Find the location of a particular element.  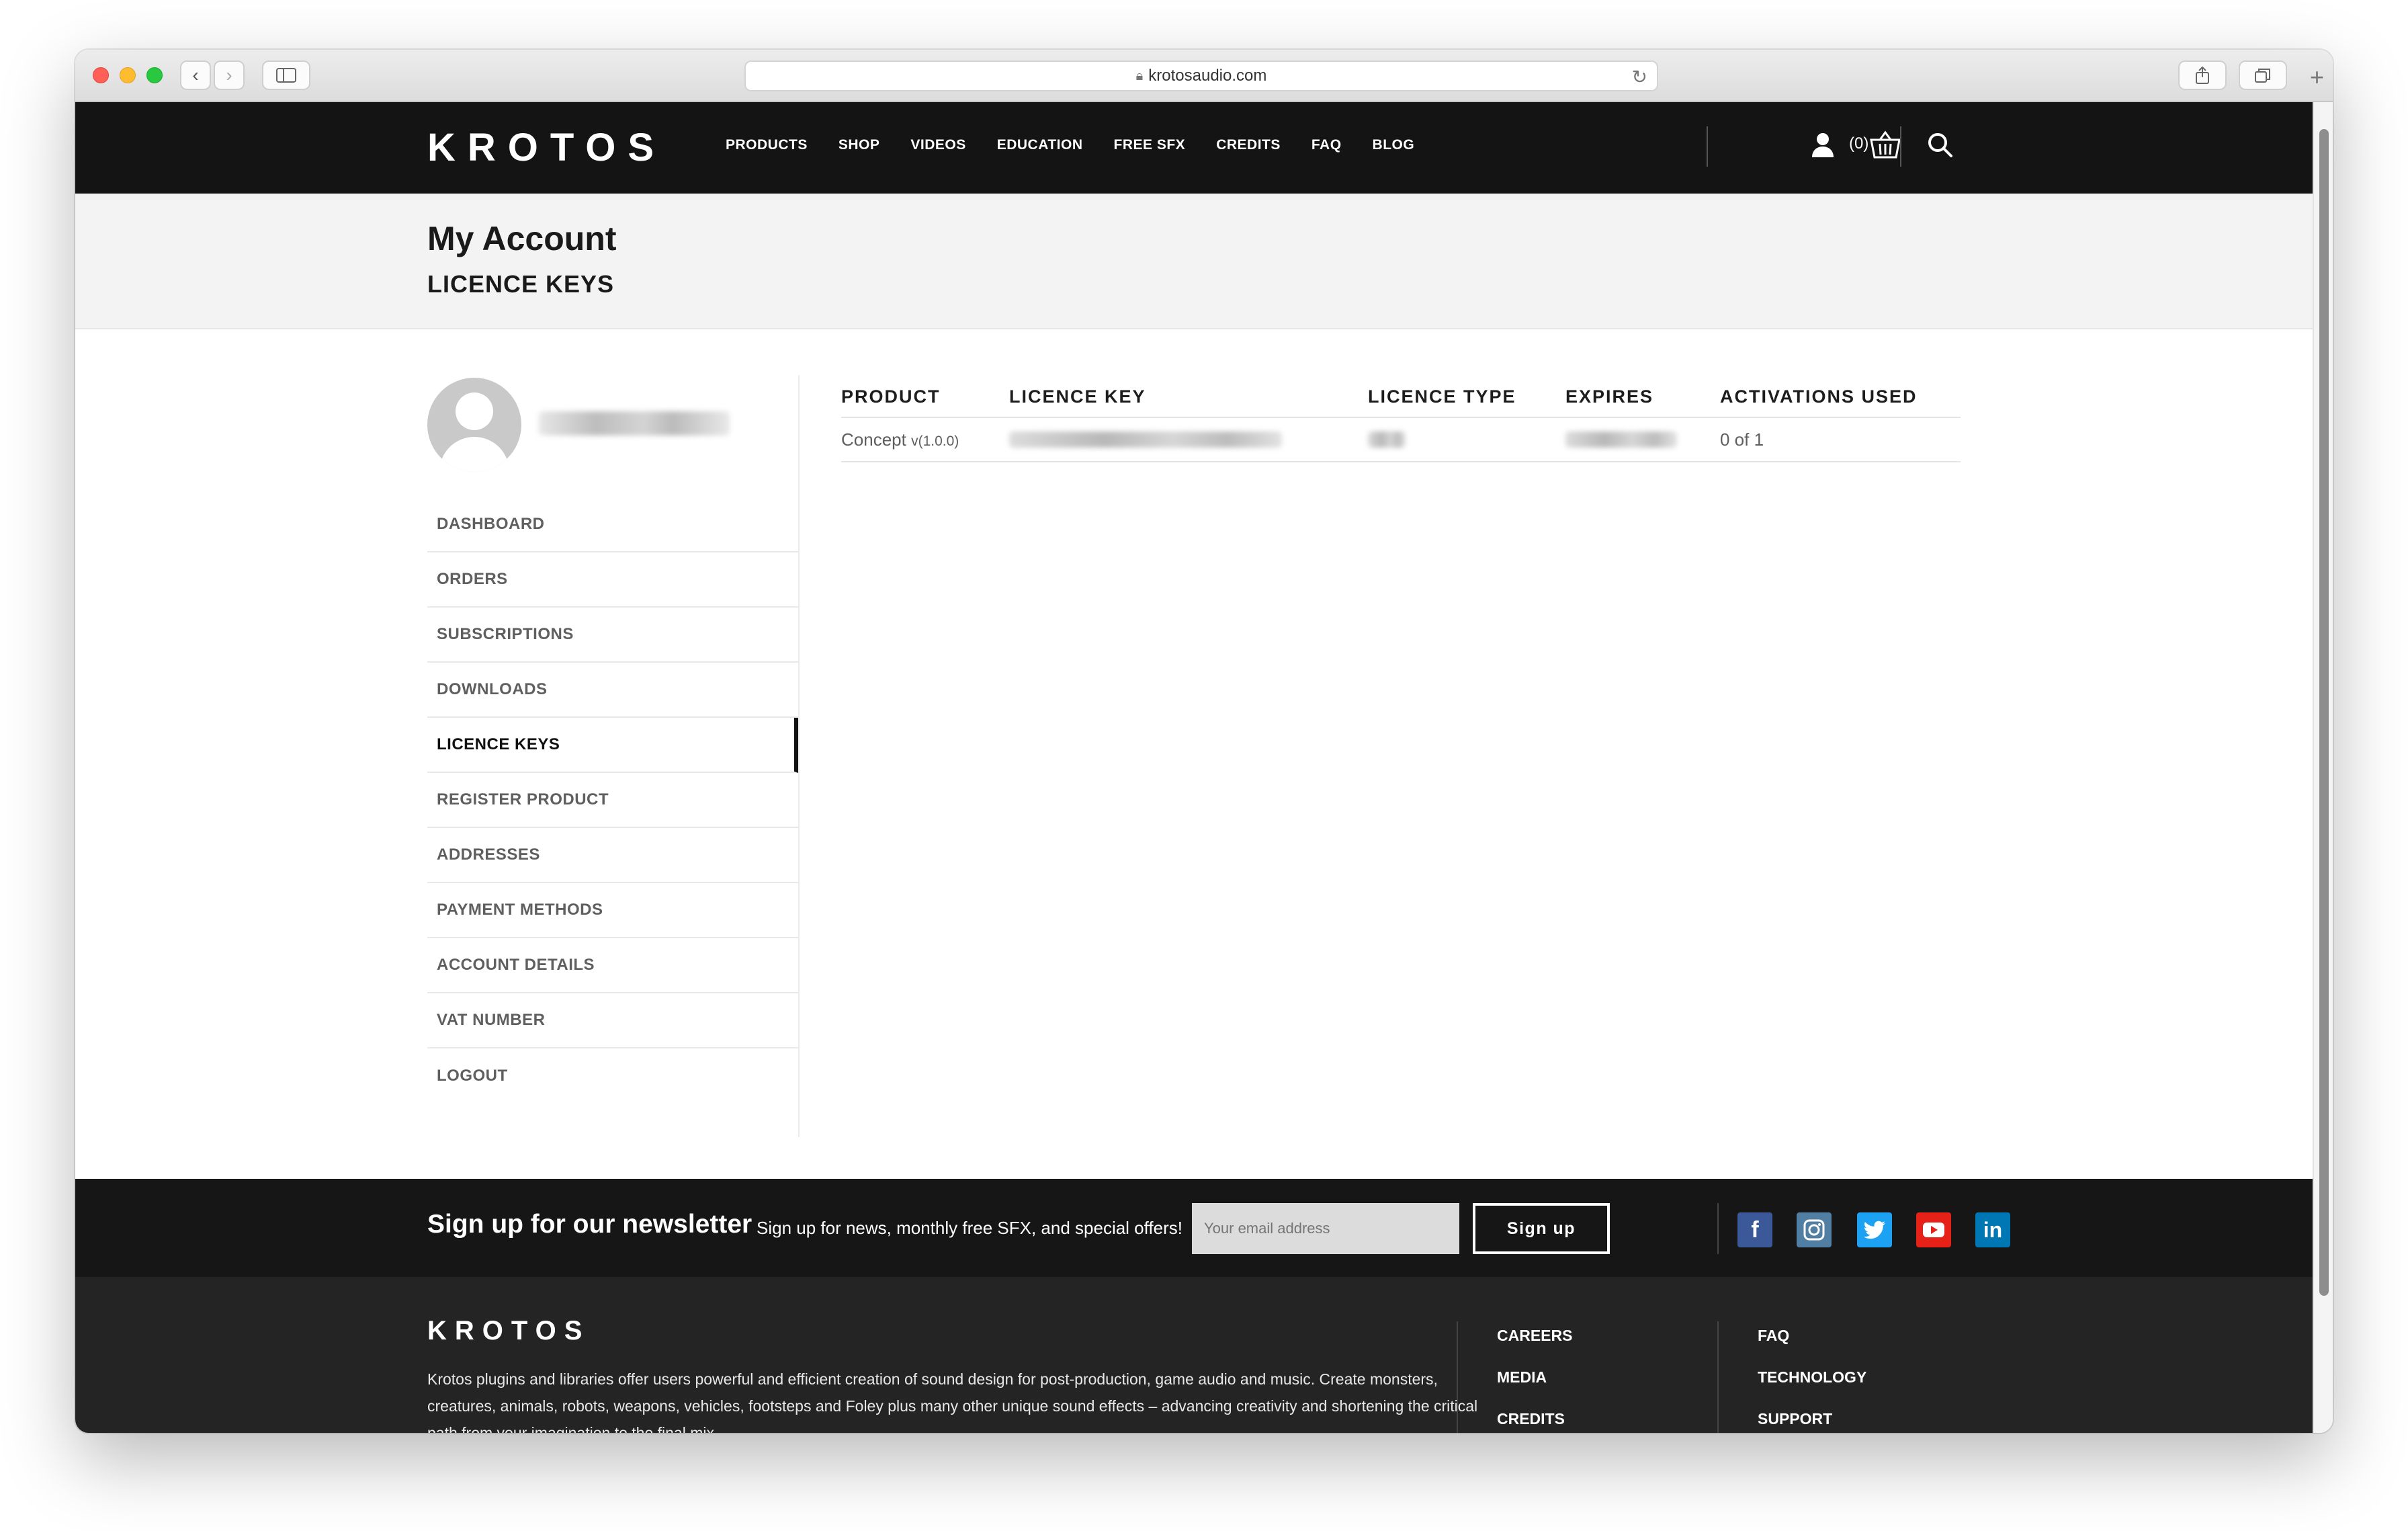

header-licence-type: LICENCE TYPE is located at coordinates (1442, 397).